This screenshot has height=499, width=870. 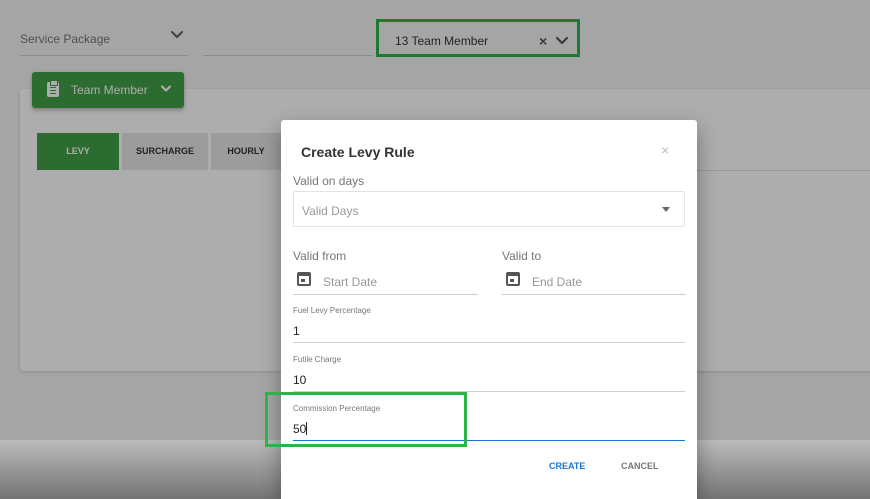 I want to click on start-date-field: Start Date, so click(x=385, y=282).